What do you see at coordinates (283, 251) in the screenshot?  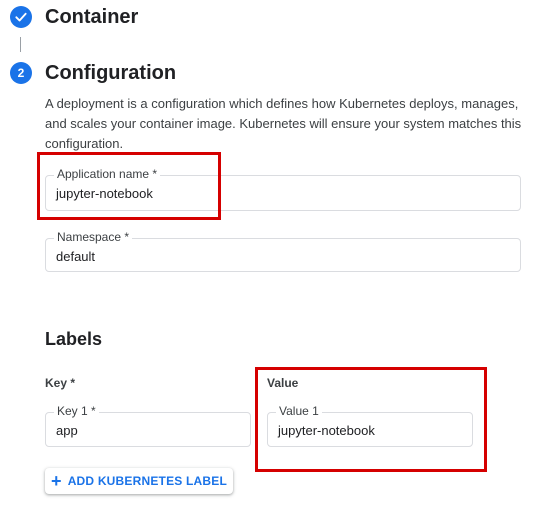 I see `namespace-field: Namespace * default` at bounding box center [283, 251].